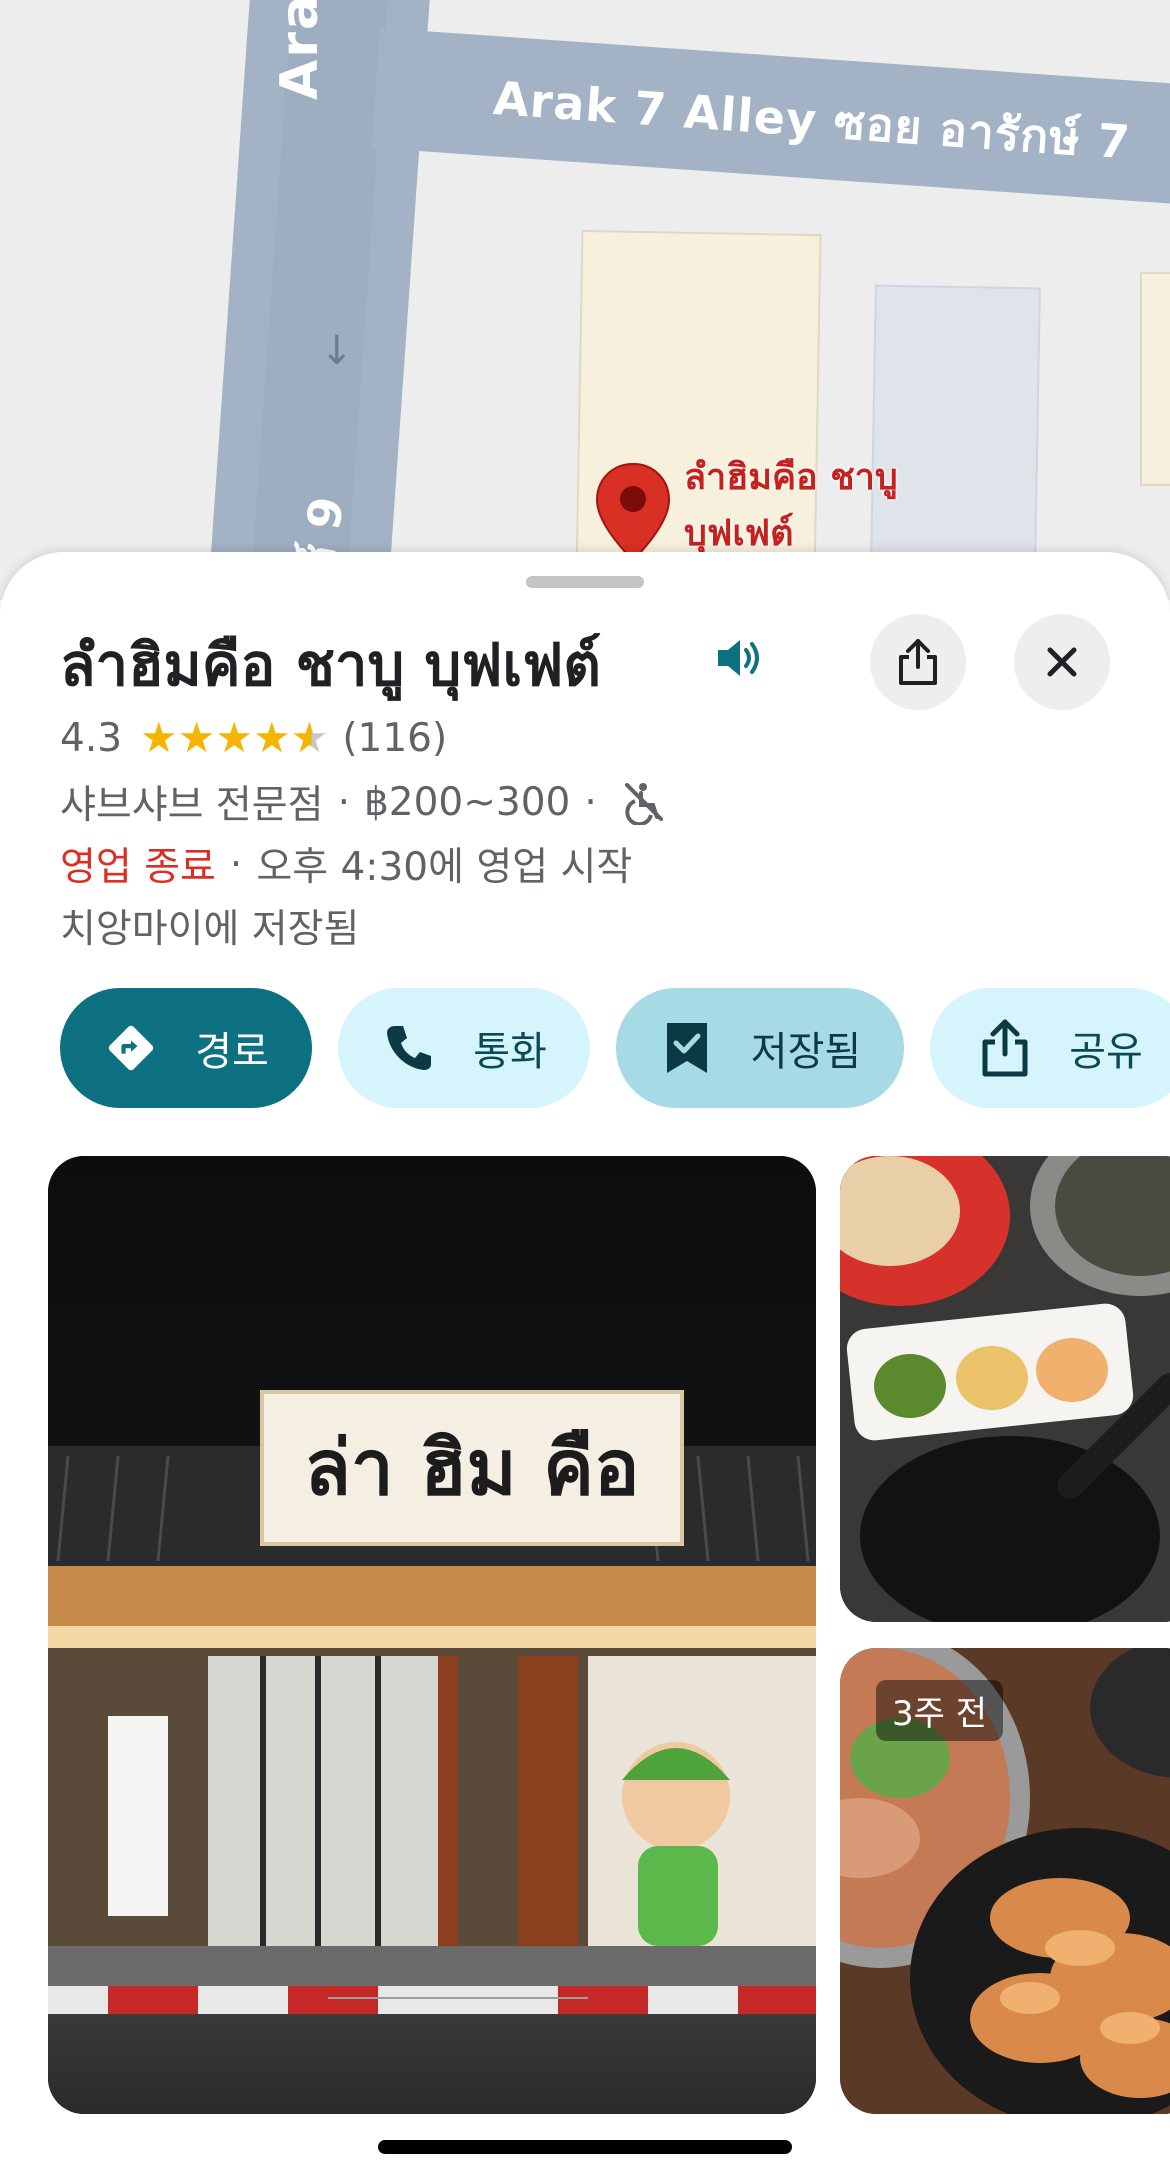 The image size is (1170, 2182). I want to click on photo-age-badge: 3주 전, so click(939, 1710).